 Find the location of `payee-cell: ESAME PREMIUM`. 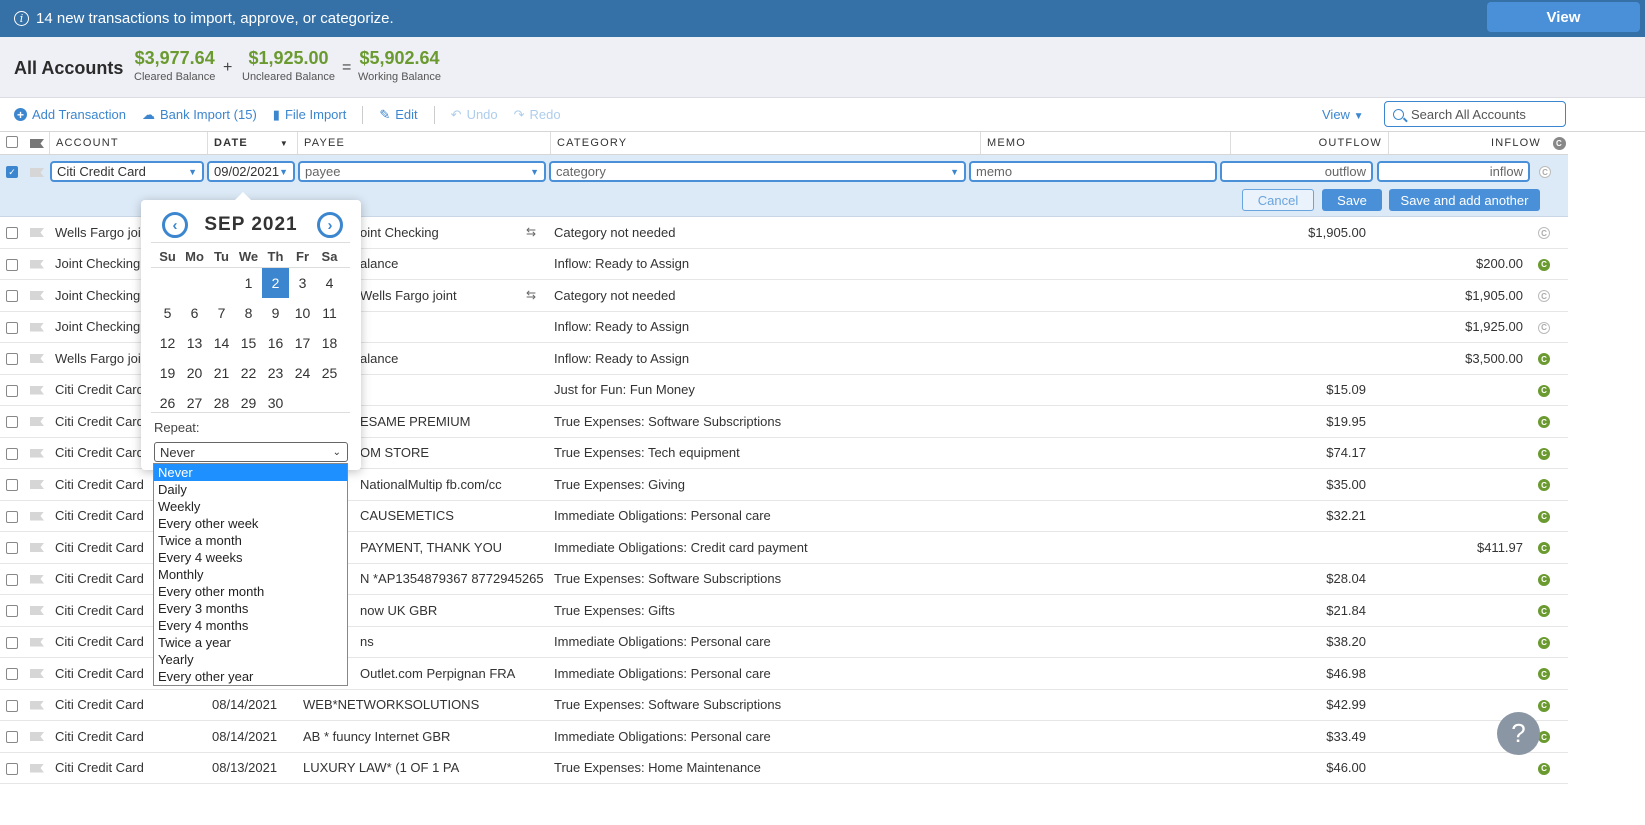

payee-cell: ESAME PREMIUM is located at coordinates (452, 421).